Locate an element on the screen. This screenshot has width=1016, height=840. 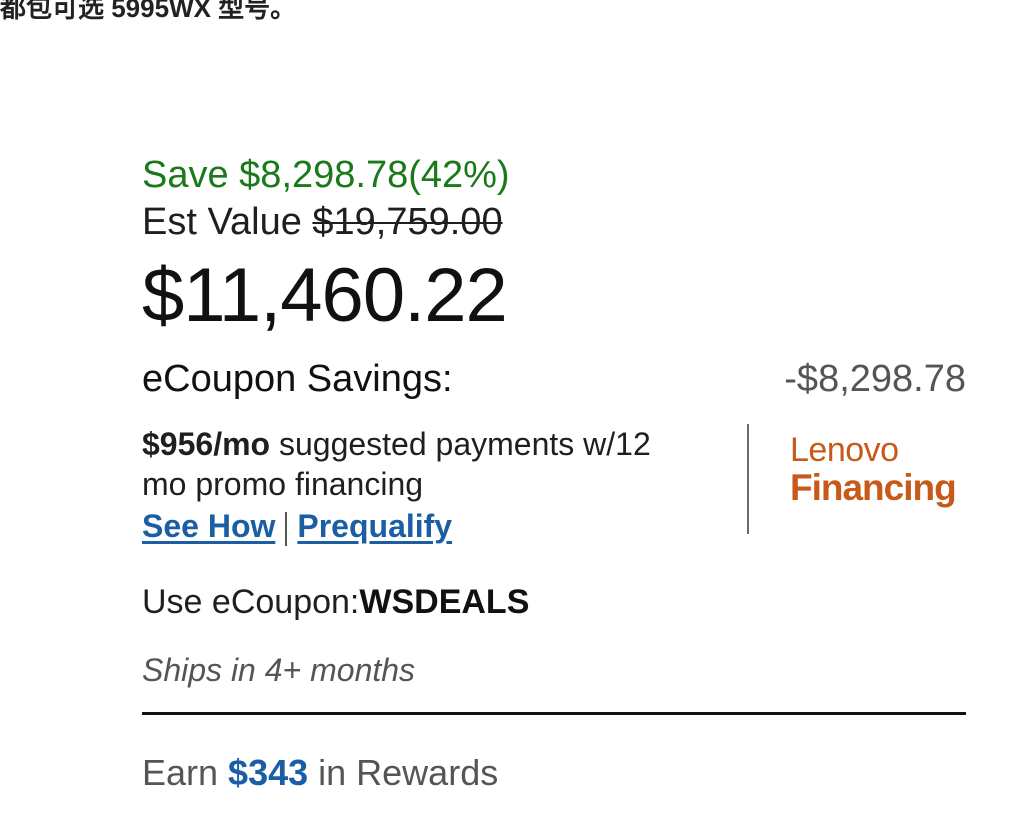
logo-line-lenovo: Lenovo is located at coordinates (844, 450).